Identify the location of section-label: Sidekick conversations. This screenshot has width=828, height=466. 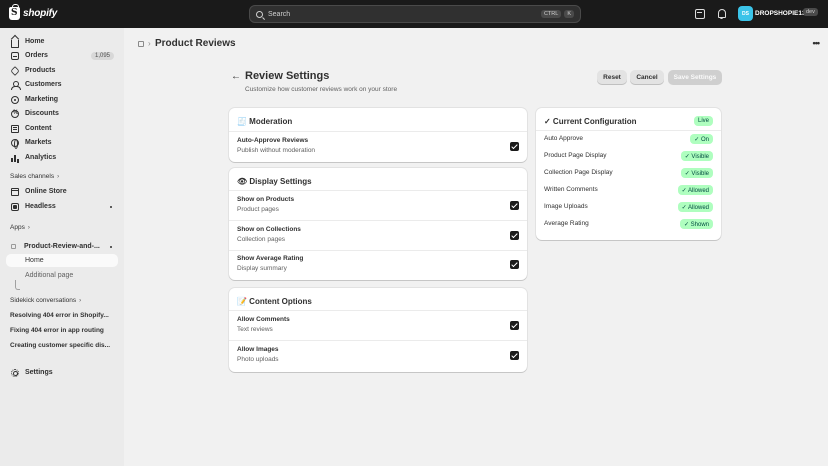
(43, 300).